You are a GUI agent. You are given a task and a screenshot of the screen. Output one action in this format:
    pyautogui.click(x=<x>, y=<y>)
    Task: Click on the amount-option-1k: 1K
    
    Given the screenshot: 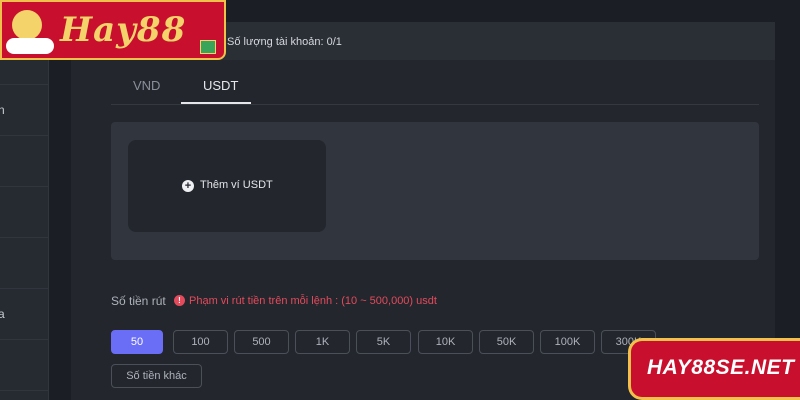 What is the action you would take?
    pyautogui.click(x=322, y=342)
    